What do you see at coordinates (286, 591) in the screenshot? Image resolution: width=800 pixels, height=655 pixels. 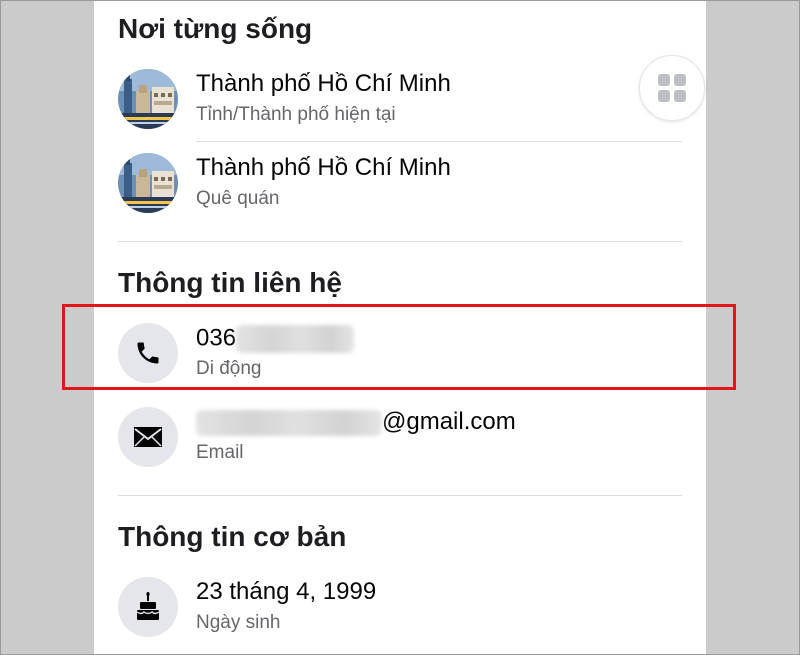 I see `birthday-date: 23 tháng 4, 1999` at bounding box center [286, 591].